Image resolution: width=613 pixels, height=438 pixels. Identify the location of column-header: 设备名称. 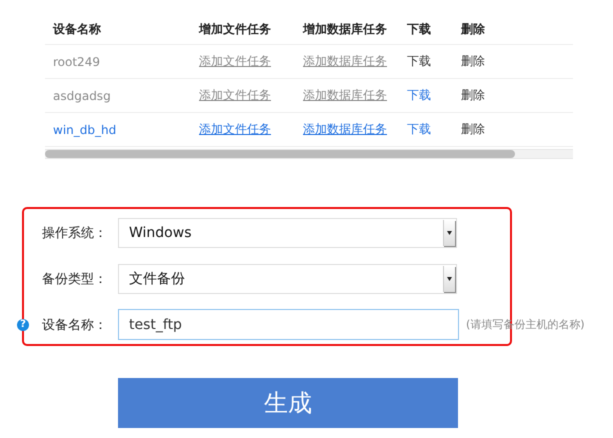
(77, 29).